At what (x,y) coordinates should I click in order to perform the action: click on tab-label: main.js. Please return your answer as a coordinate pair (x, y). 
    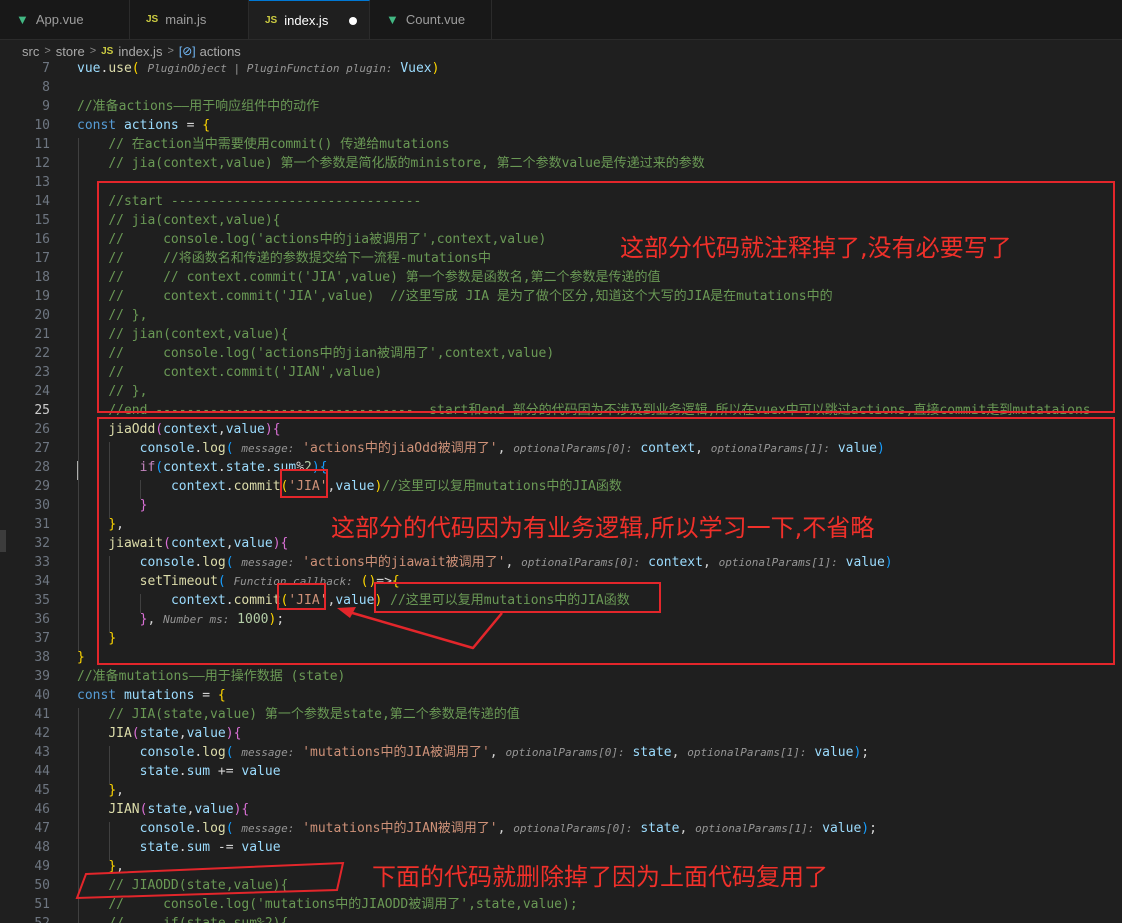
    Looking at the image, I should click on (186, 19).